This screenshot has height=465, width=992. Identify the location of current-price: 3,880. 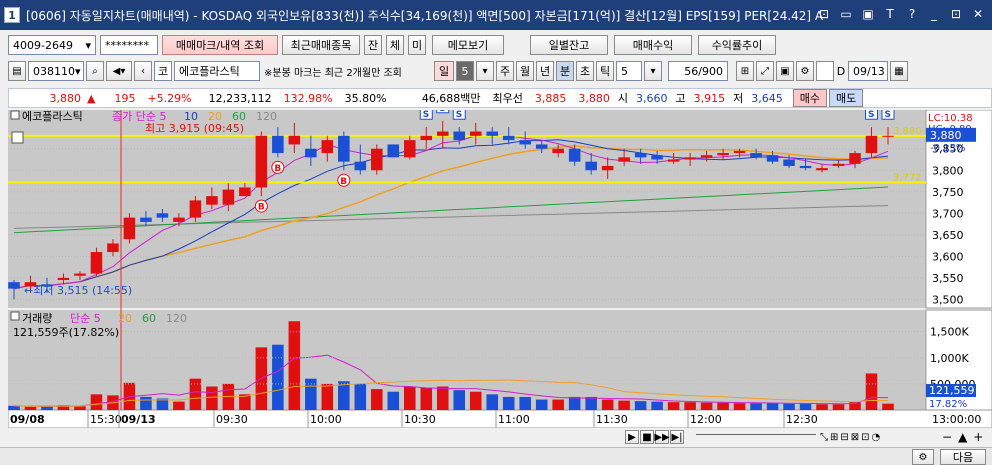
(65, 98).